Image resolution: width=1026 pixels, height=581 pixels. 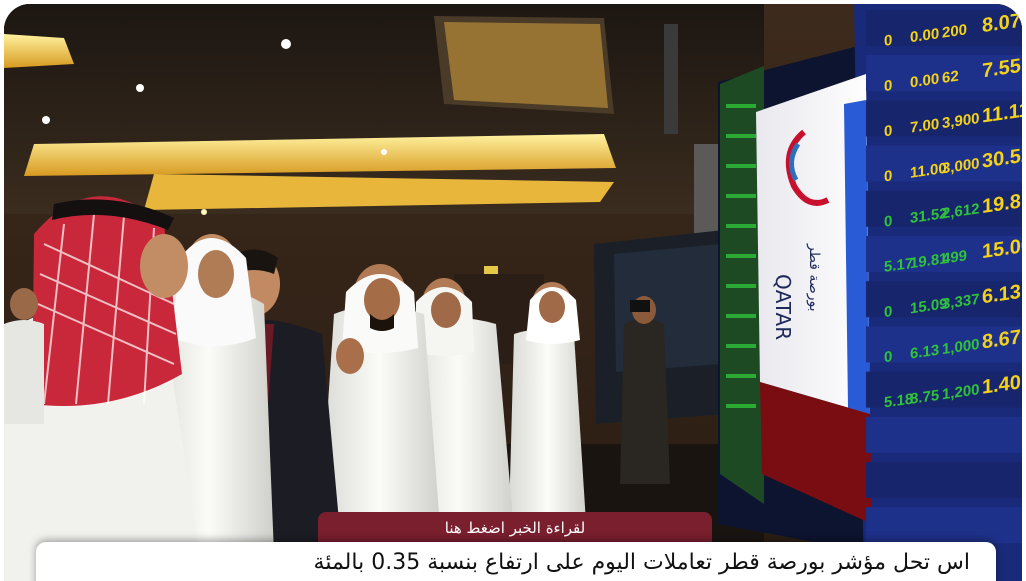 What do you see at coordinates (954, 257) in the screenshot?
I see `ticker-cell: 499` at bounding box center [954, 257].